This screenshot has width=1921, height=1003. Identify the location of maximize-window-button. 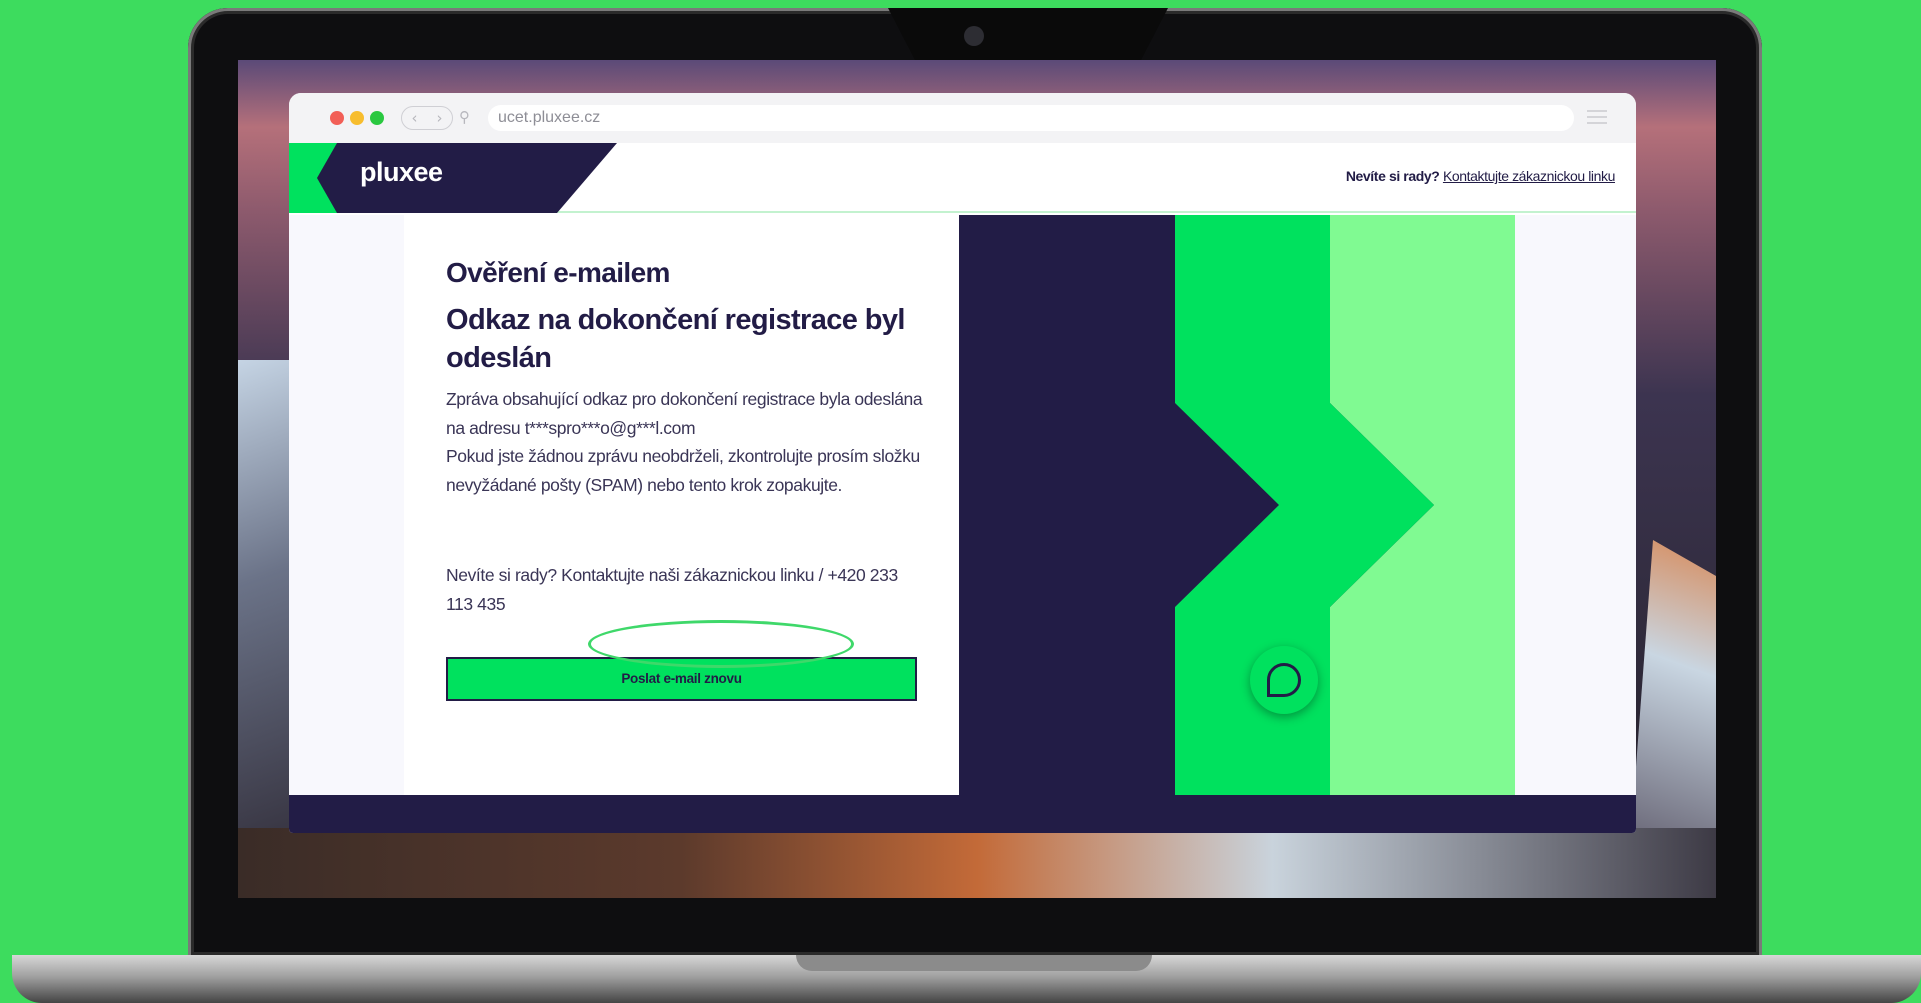
(377, 118).